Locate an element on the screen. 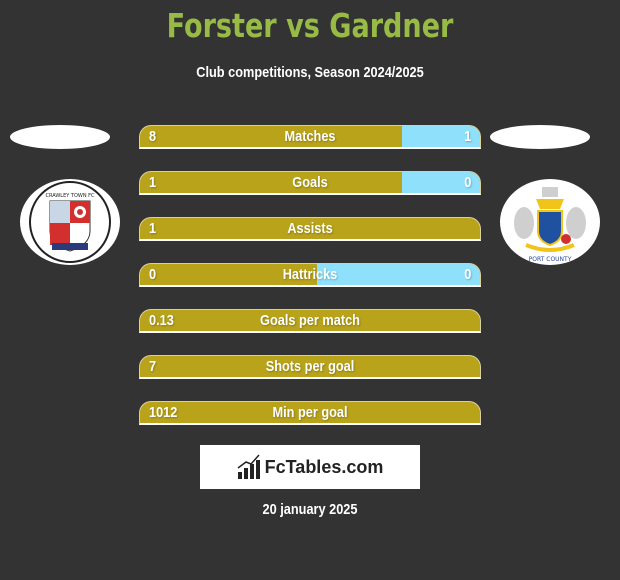  stat-row-goals: Goals 1 0 is located at coordinates (310, 183).